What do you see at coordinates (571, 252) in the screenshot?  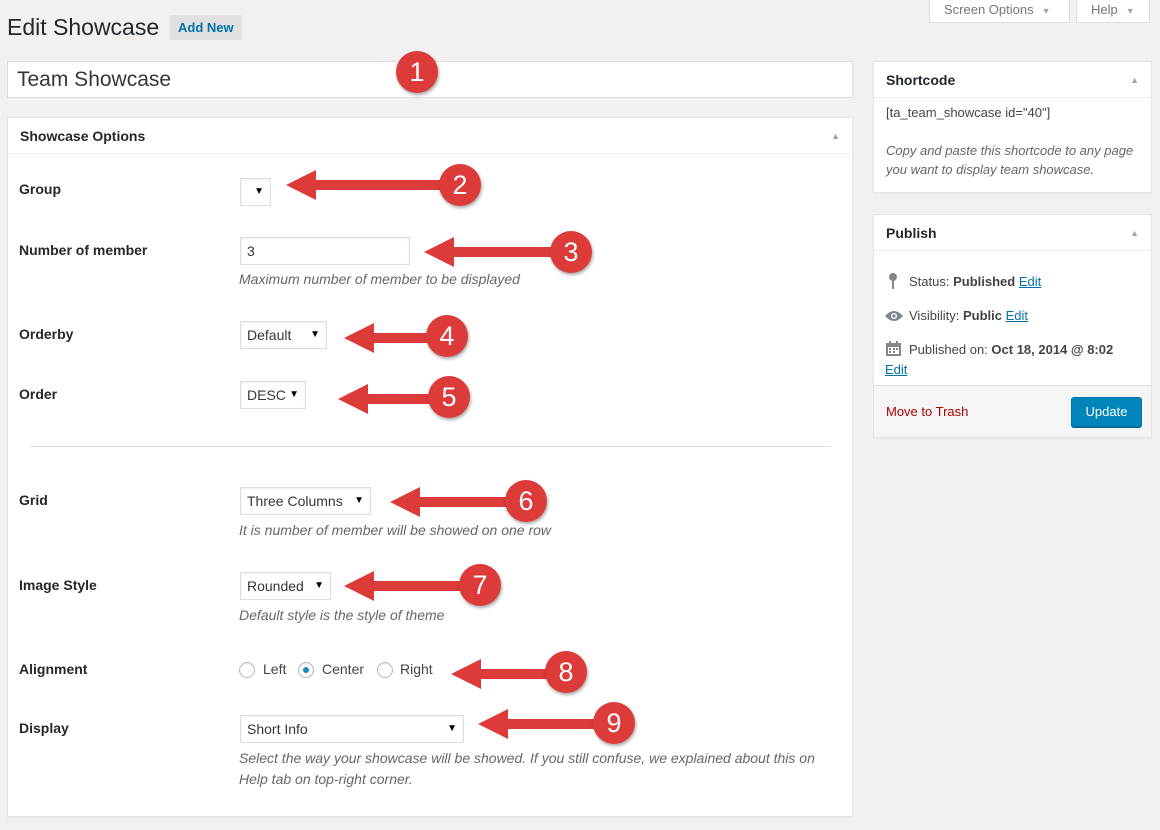 I see `annotation-badge-3: 3` at bounding box center [571, 252].